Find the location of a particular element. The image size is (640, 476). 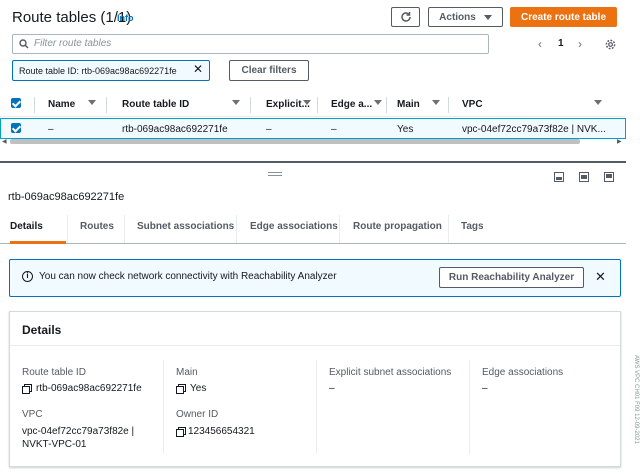

row-checkbox is located at coordinates (16, 128).